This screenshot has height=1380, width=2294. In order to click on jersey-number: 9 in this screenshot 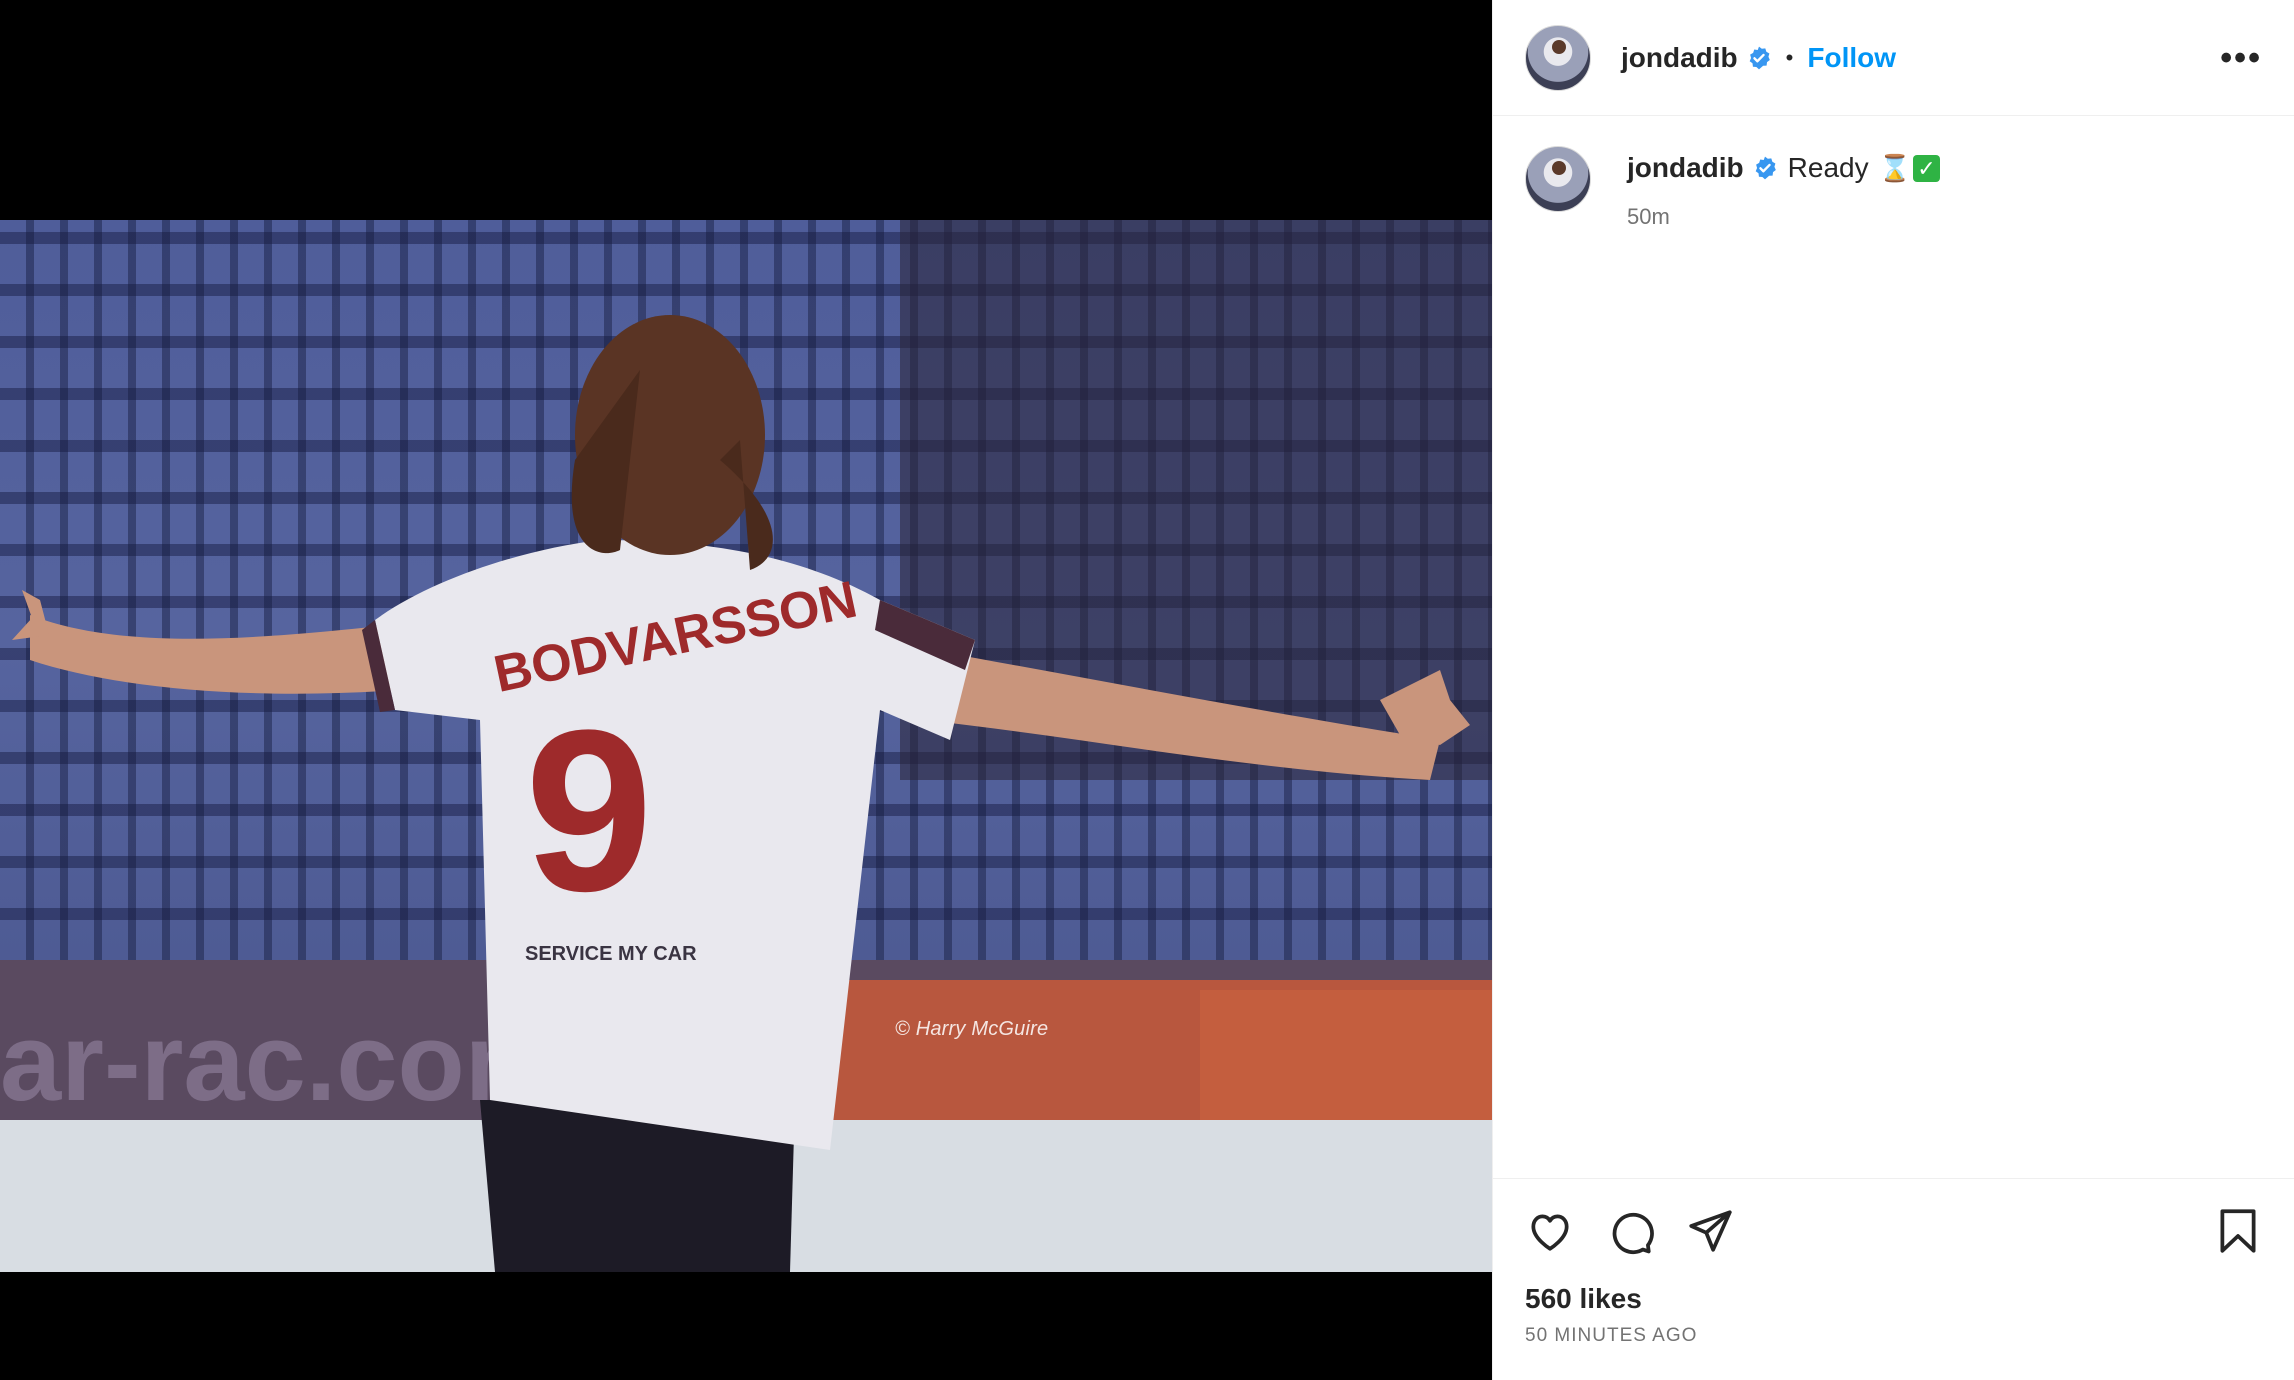, I will do `click(589, 810)`.